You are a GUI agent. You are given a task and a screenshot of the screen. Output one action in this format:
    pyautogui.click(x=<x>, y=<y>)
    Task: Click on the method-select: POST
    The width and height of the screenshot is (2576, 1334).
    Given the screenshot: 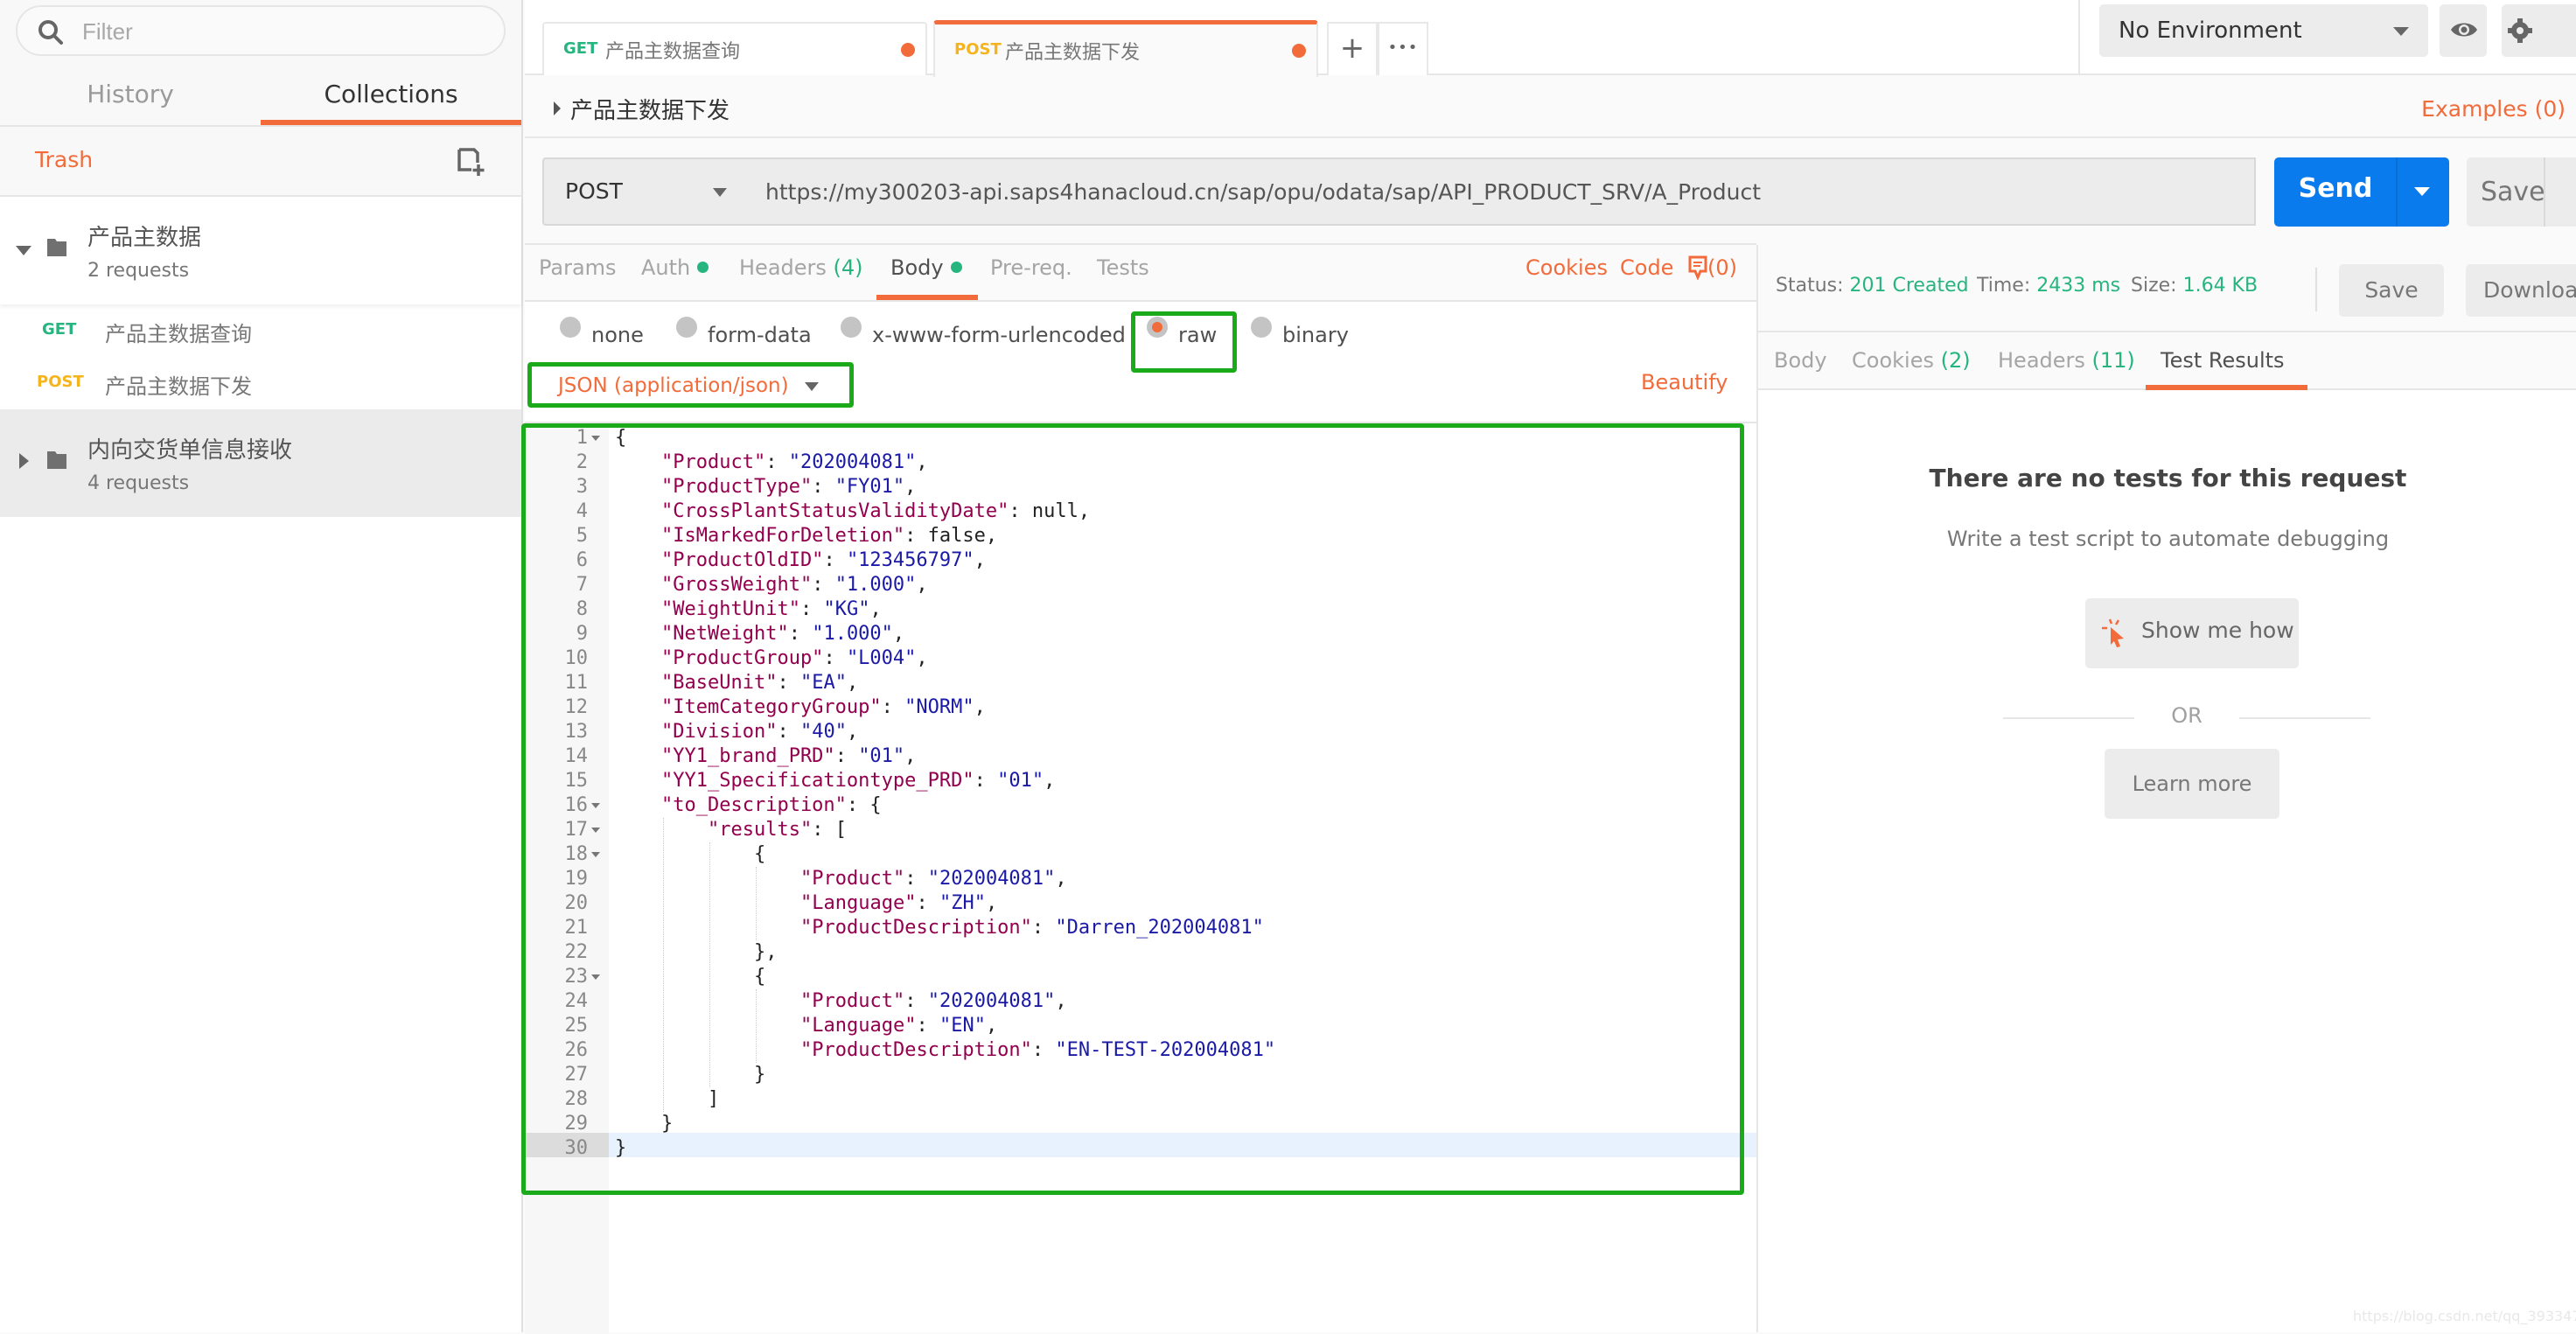 What is the action you would take?
    pyautogui.click(x=644, y=192)
    